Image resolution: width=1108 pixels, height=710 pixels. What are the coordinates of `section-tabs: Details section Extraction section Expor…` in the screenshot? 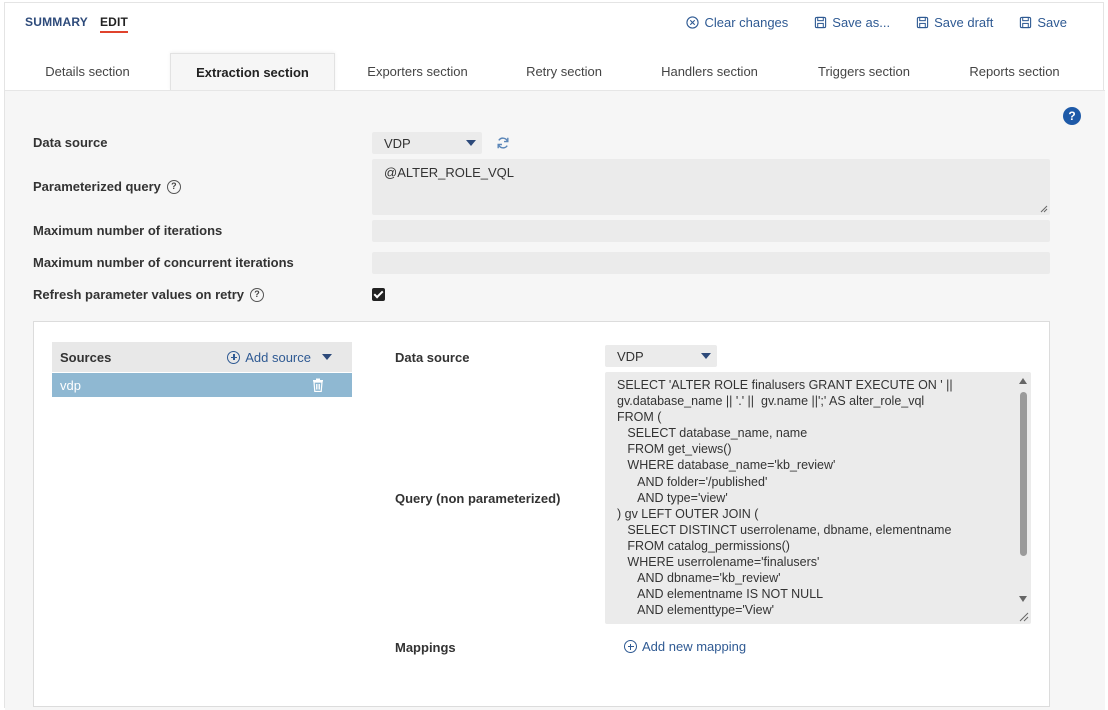 It's located at (555, 72).